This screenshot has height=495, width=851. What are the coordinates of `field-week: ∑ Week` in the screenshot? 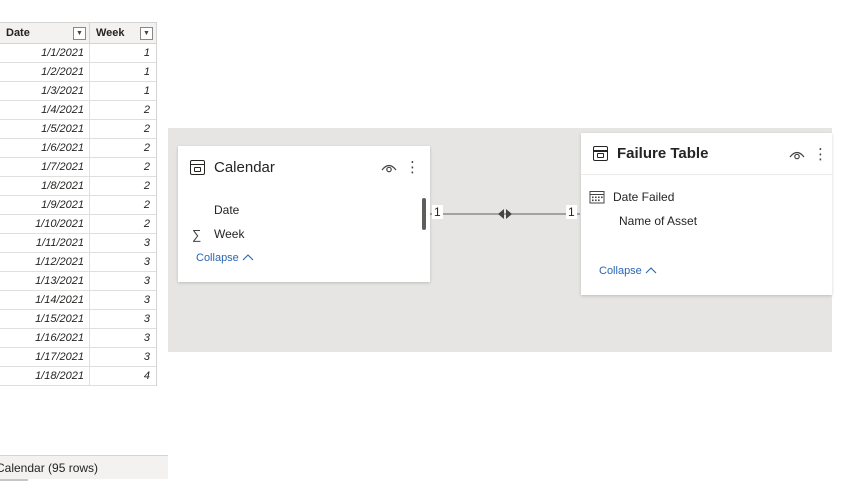 It's located at (304, 234).